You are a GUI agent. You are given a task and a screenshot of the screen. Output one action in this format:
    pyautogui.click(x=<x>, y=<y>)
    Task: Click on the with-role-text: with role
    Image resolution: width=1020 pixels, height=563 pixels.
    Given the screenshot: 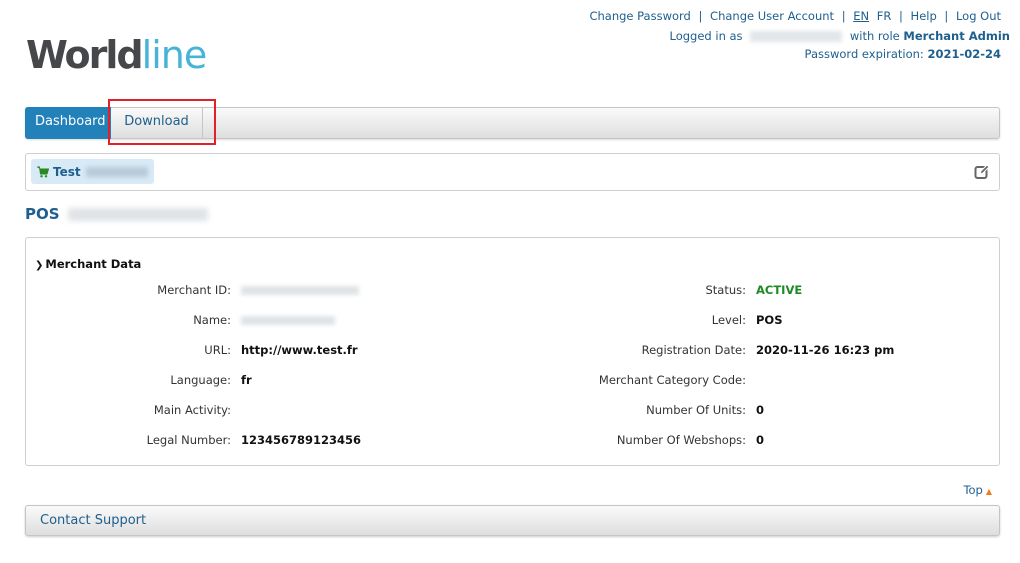 What is the action you would take?
    pyautogui.click(x=874, y=36)
    